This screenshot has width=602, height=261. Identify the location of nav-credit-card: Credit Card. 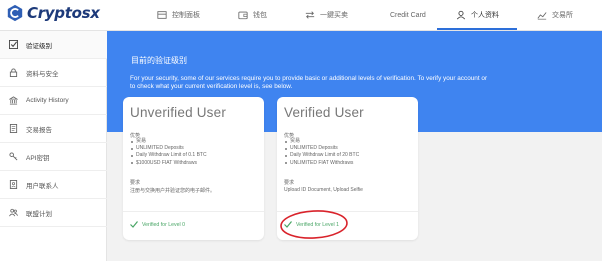
(408, 15).